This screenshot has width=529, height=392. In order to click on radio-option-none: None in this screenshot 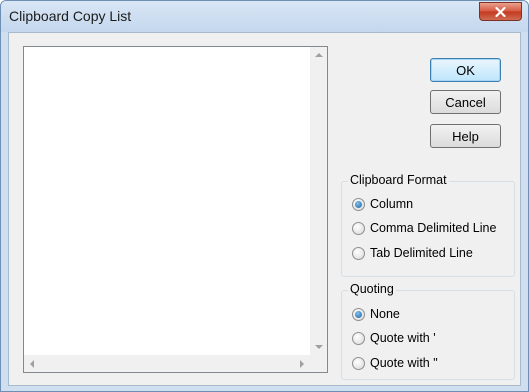, I will do `click(376, 314)`.